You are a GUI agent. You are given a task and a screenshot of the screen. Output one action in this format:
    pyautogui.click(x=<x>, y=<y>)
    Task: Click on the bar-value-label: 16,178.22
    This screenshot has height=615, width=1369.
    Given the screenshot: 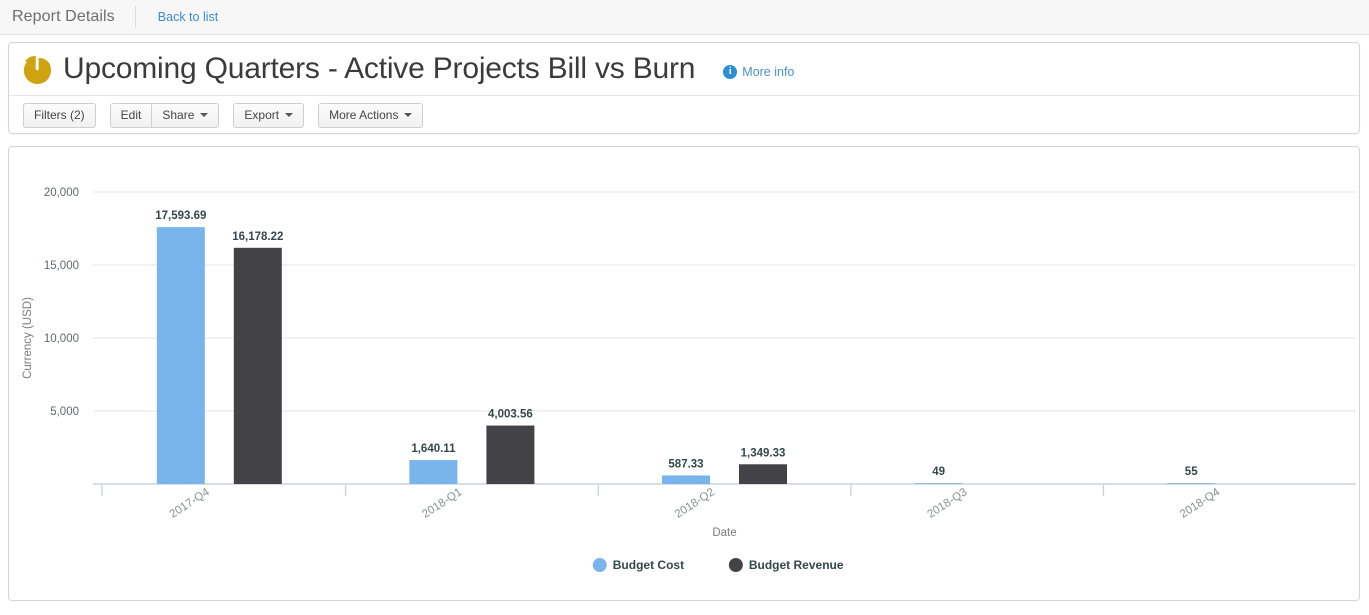 What is the action you would take?
    pyautogui.click(x=257, y=237)
    